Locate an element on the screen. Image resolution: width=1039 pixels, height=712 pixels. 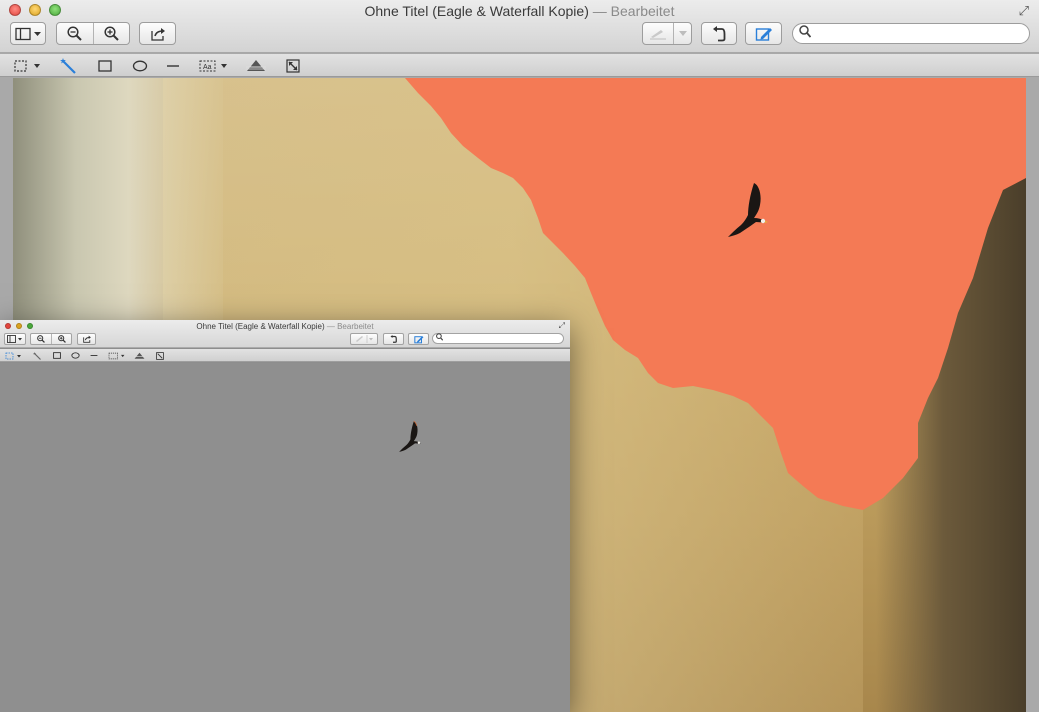
window2-fullscreen-icon: ⤢ is located at coordinates (562, 326).